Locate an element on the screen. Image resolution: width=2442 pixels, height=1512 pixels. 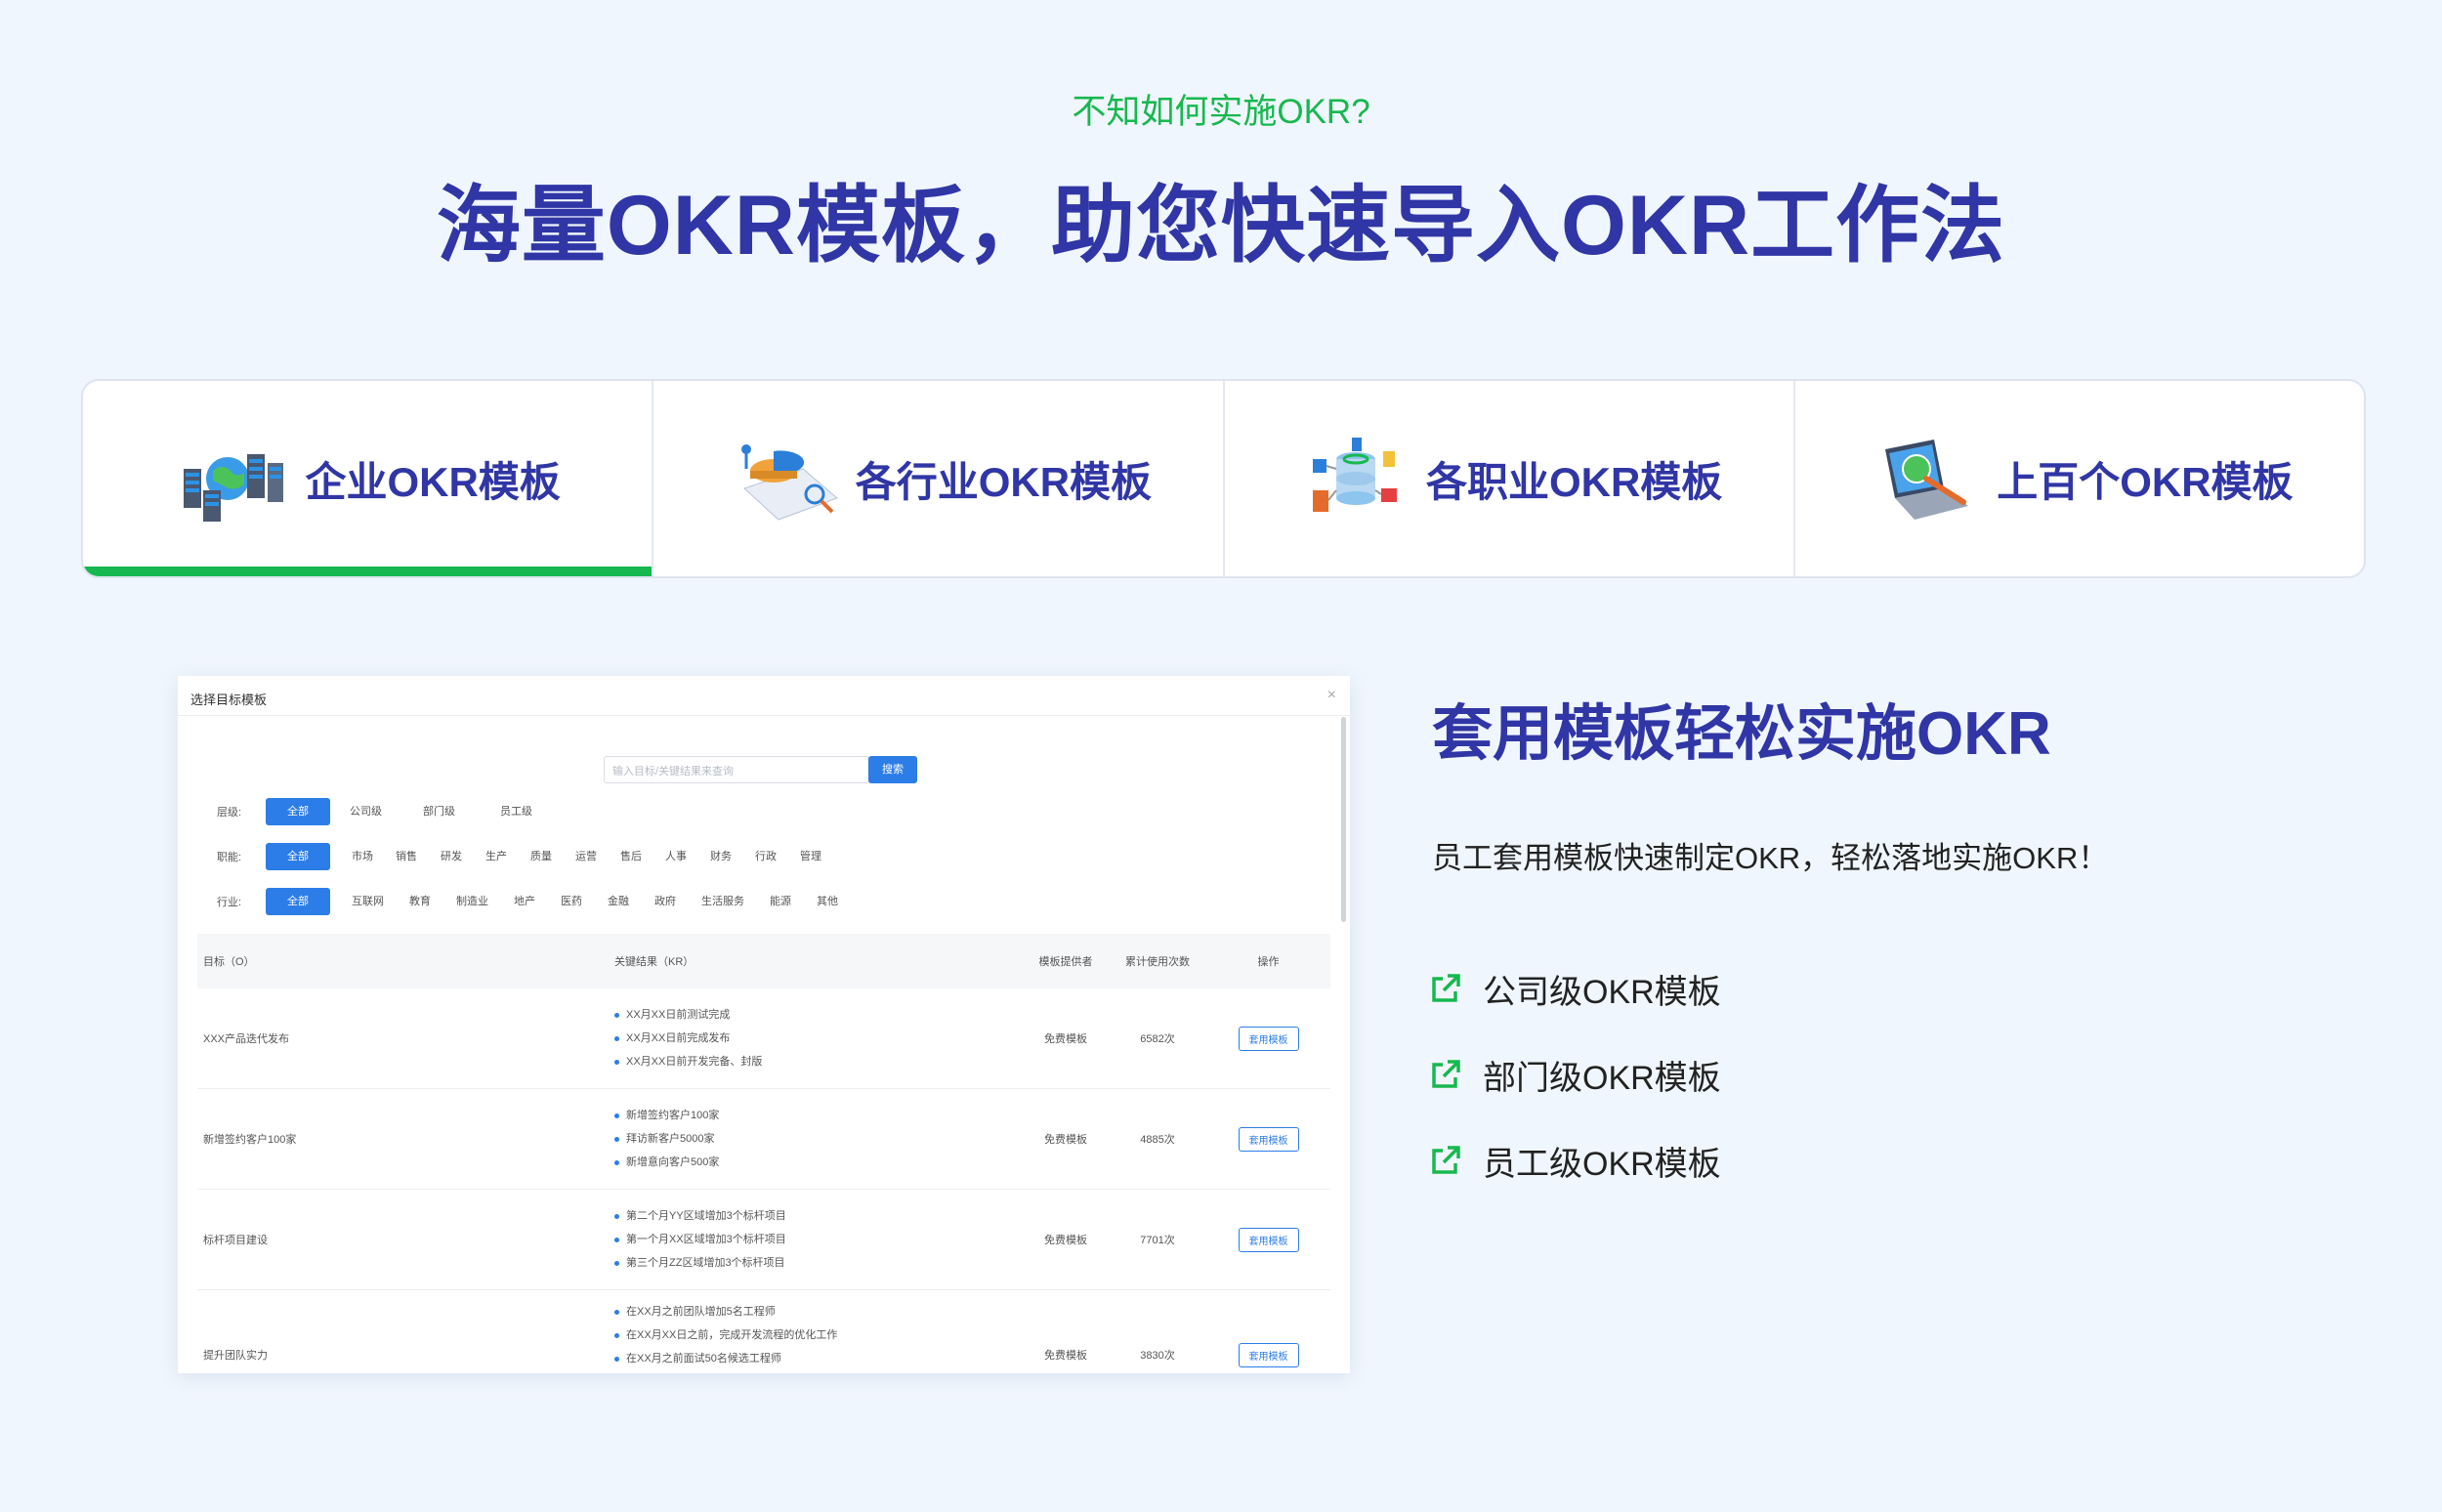
kr-item: 在XX月XX日之前，完成开发流程的优化工作 is located at coordinates (818, 1335).